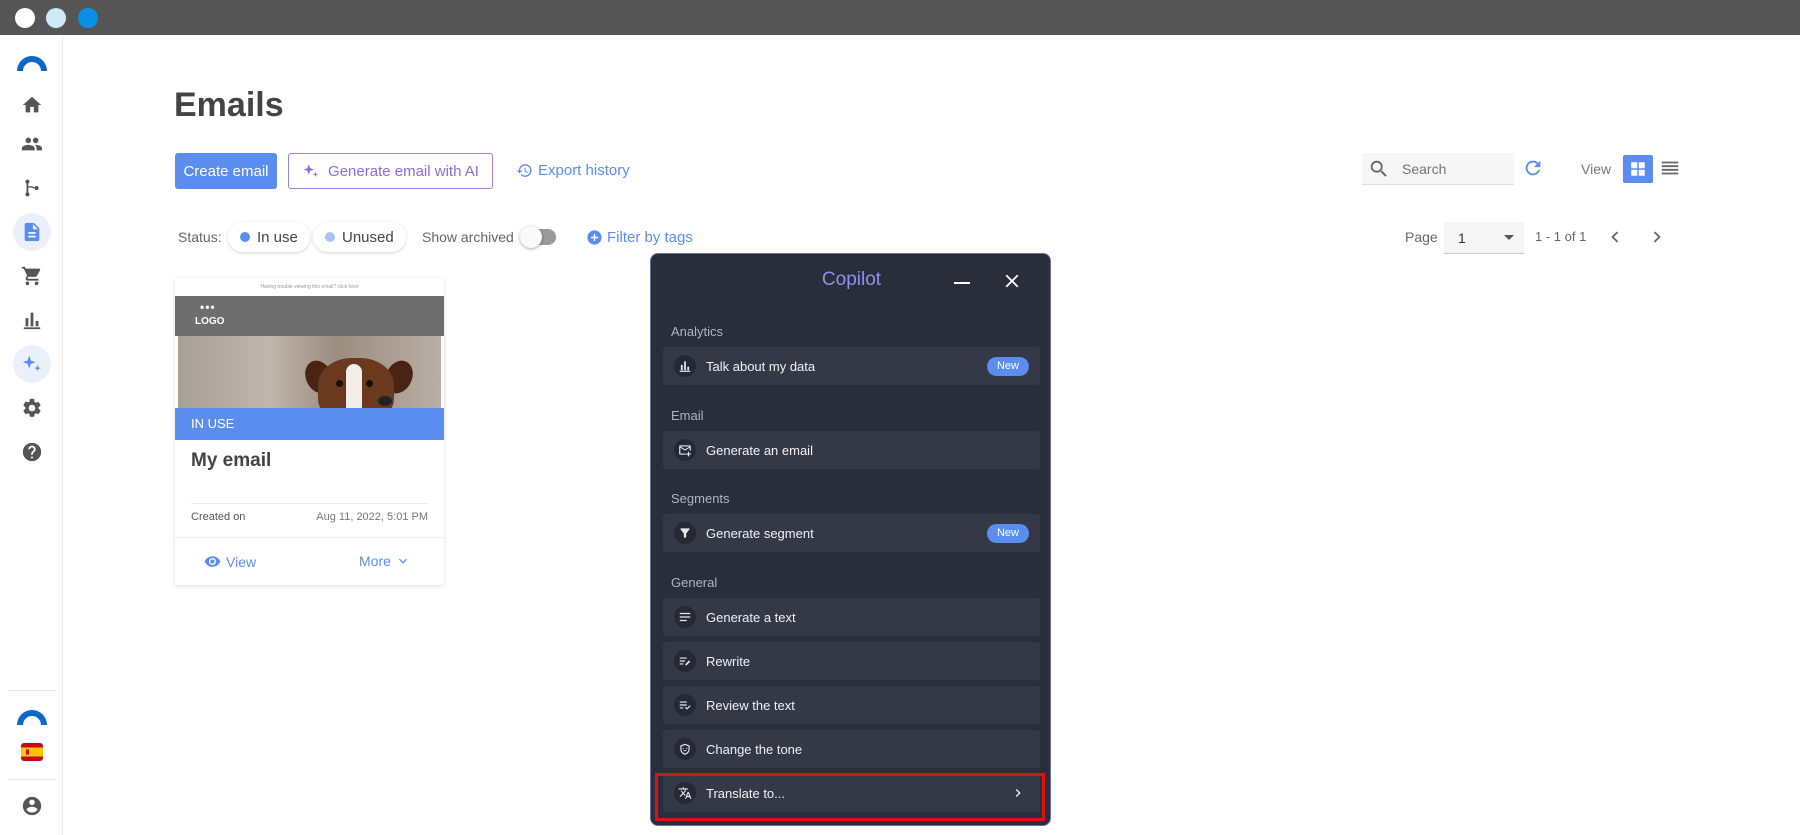  I want to click on people-icon, so click(32, 144).